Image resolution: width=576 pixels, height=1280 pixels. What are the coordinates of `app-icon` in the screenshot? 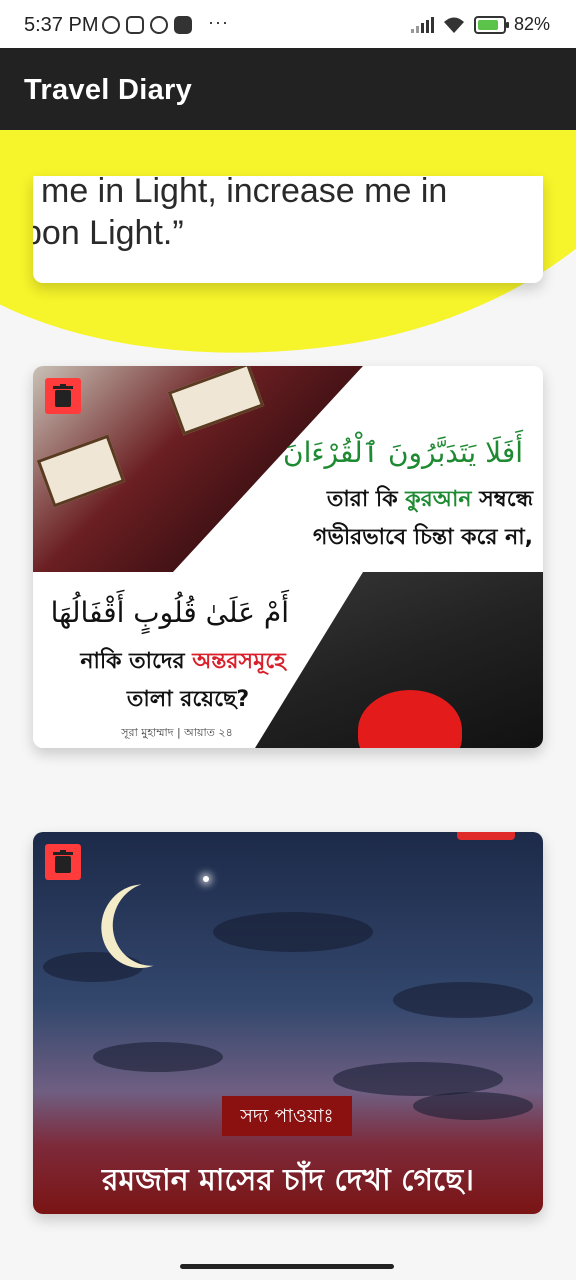 It's located at (135, 25).